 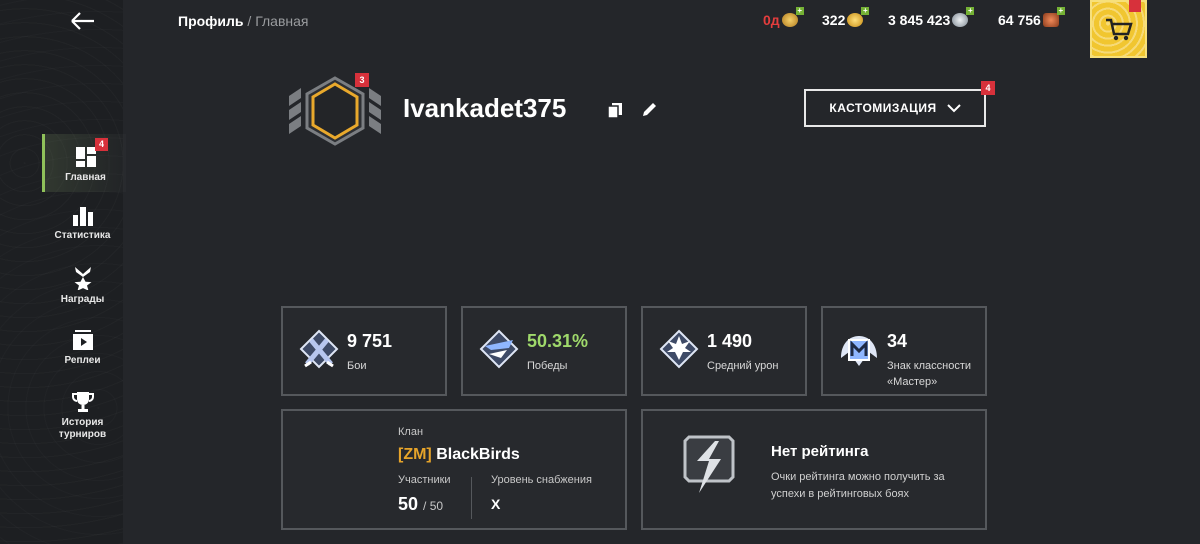 I want to click on free-xp-resource: 64 756 +, so click(x=1031, y=17).